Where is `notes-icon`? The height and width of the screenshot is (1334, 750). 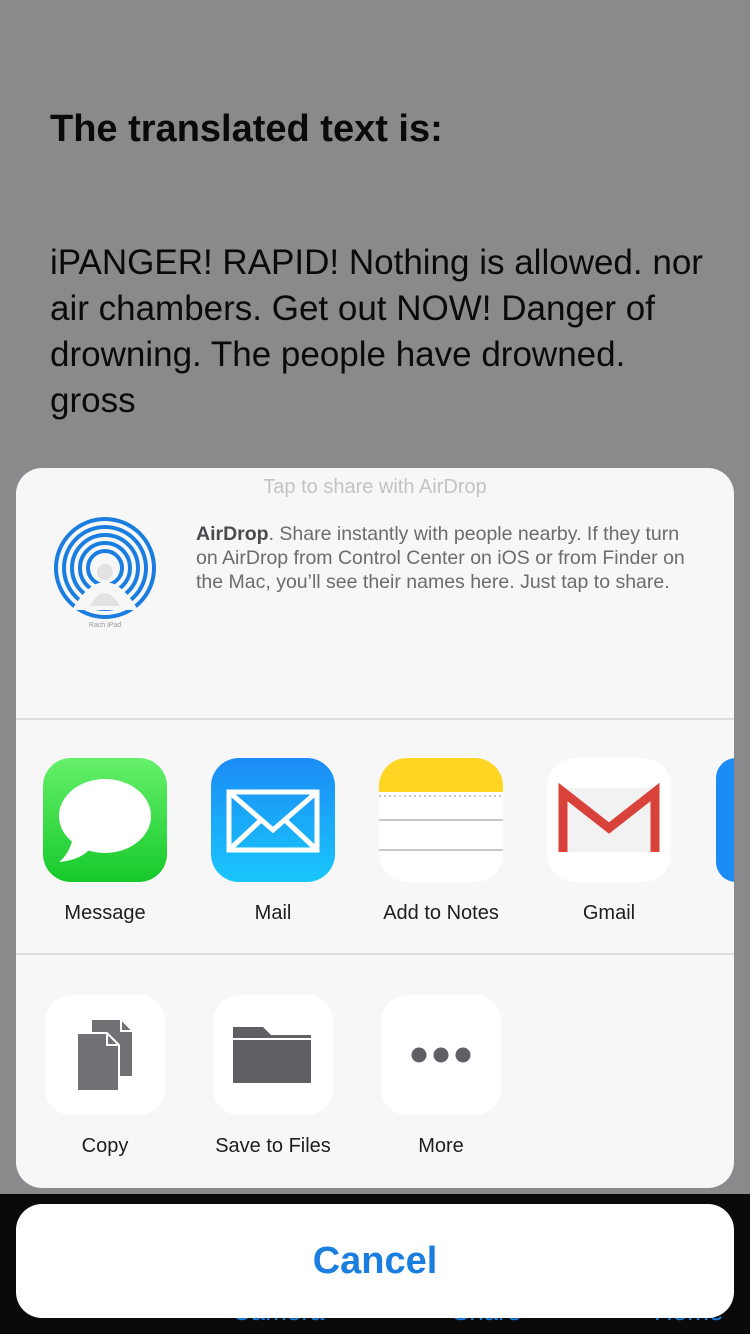 notes-icon is located at coordinates (441, 820).